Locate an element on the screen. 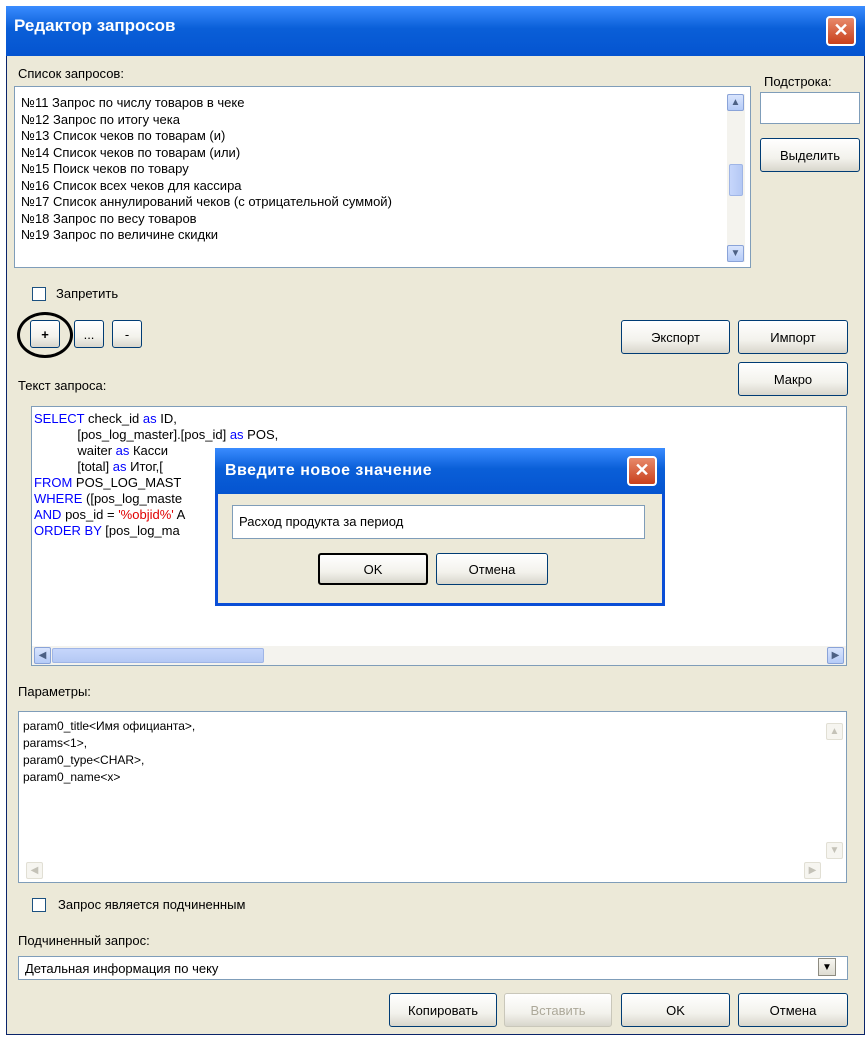  subordinate-query-select: Детальная информация по чеку is located at coordinates (433, 968).